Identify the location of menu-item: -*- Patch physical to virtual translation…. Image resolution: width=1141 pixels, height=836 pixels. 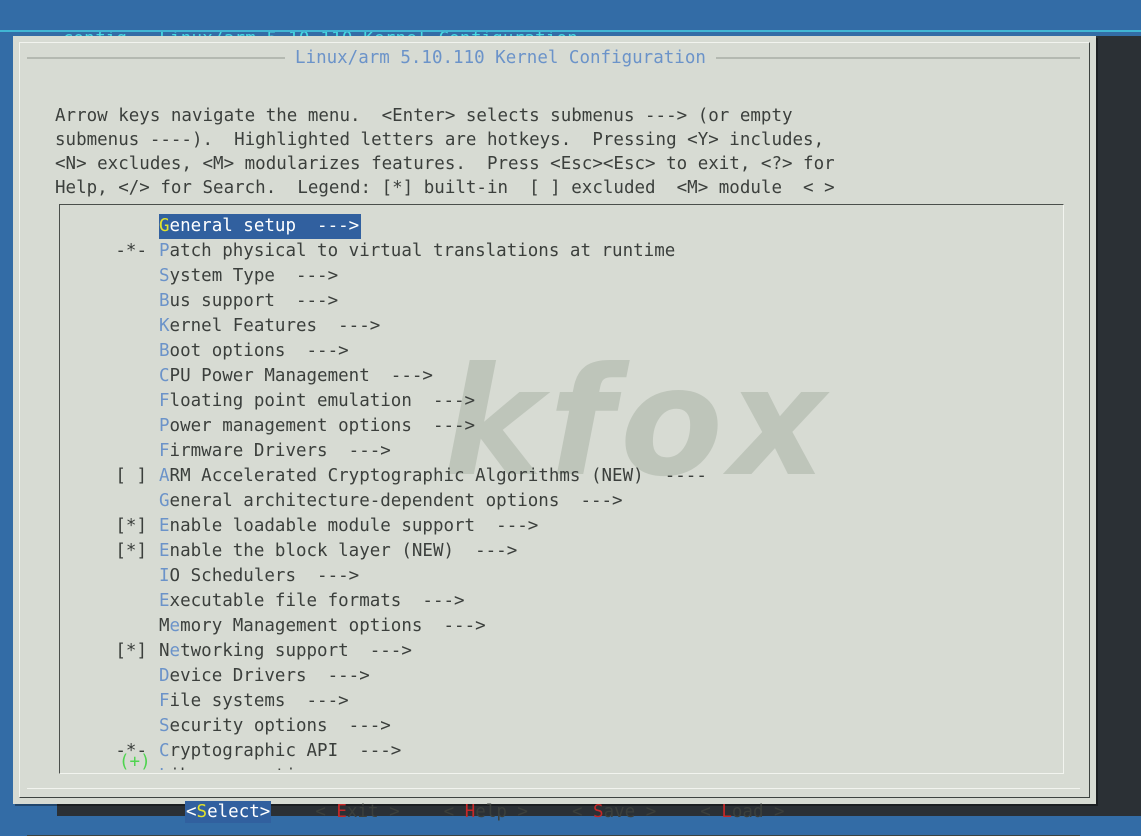
(559, 251).